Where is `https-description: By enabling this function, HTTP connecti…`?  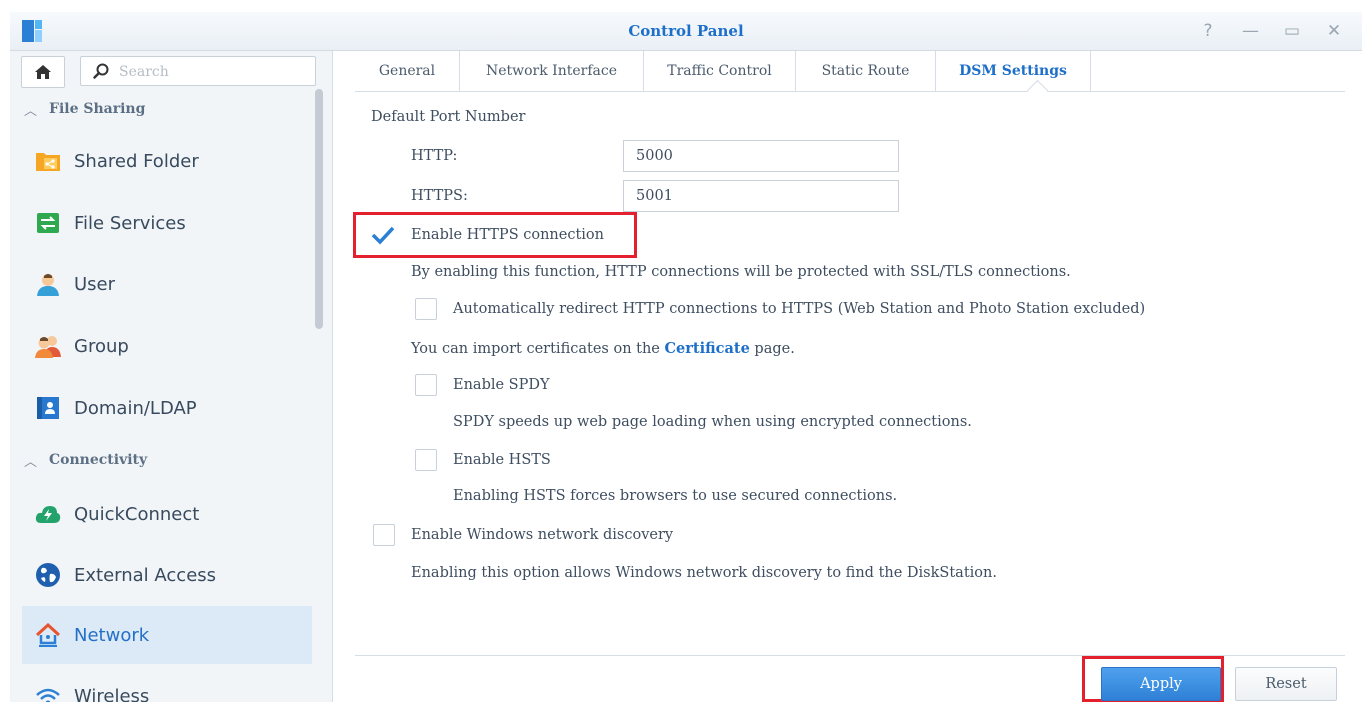
https-description: By enabling this function, HTTP connecti… is located at coordinates (741, 272).